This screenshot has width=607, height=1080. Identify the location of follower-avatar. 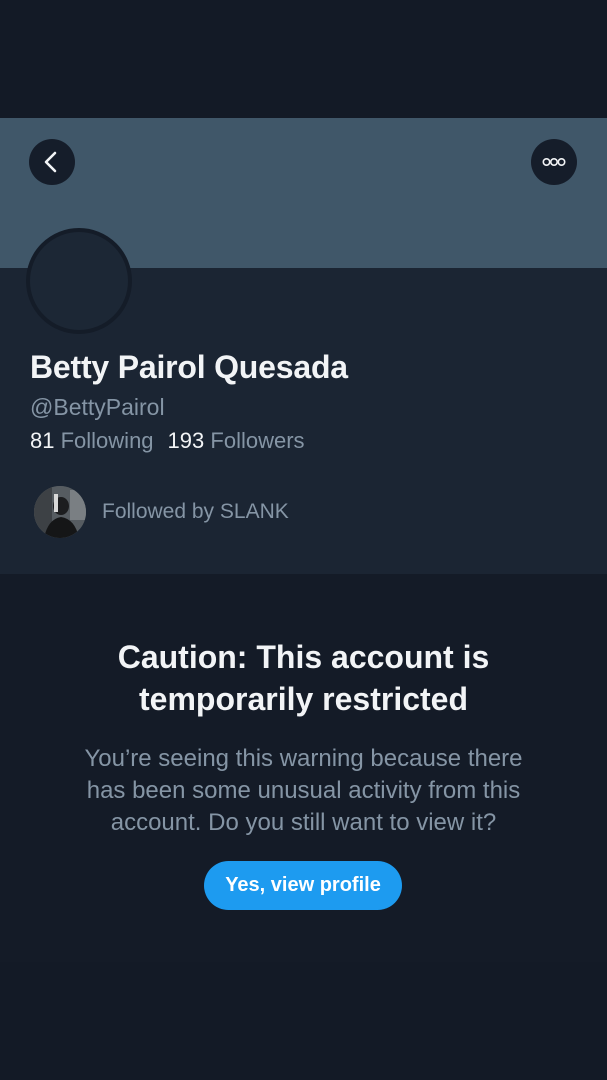
(60, 512).